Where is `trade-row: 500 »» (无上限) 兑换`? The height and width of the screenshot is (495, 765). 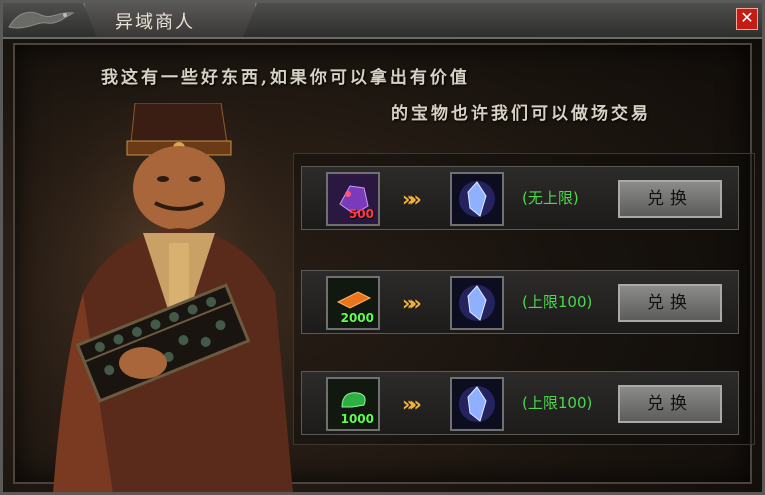
trade-row: 500 »» (无上限) 兑换 is located at coordinates (520, 198).